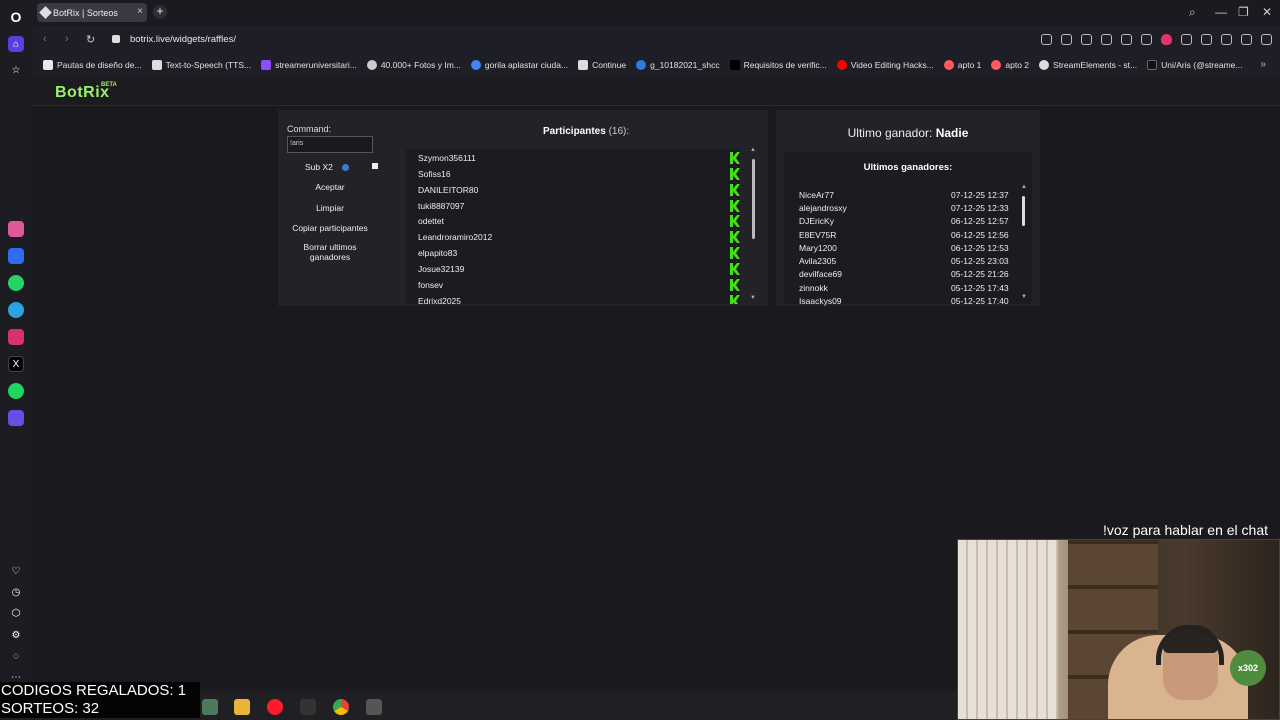 The height and width of the screenshot is (720, 1280). Describe the element at coordinates (16, 310) in the screenshot. I see `telegram-icon` at that location.